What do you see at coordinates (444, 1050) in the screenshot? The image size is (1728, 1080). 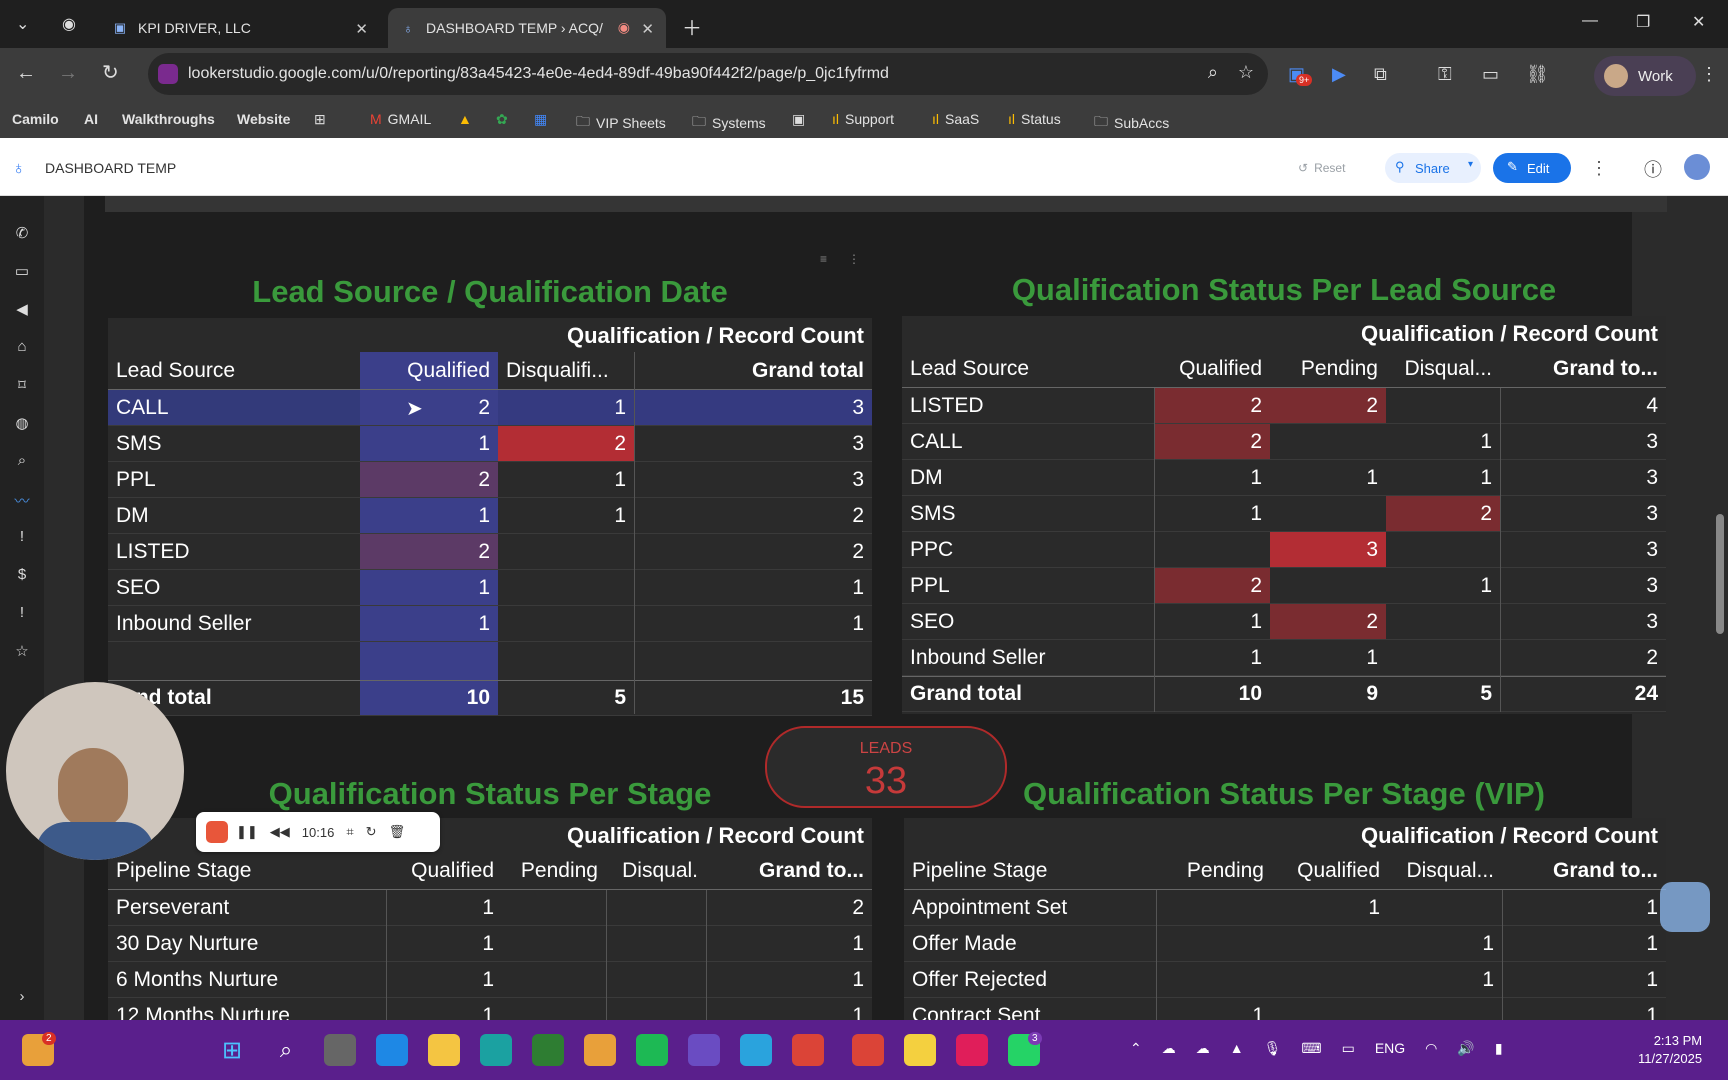 I see `file-explorer-icon` at bounding box center [444, 1050].